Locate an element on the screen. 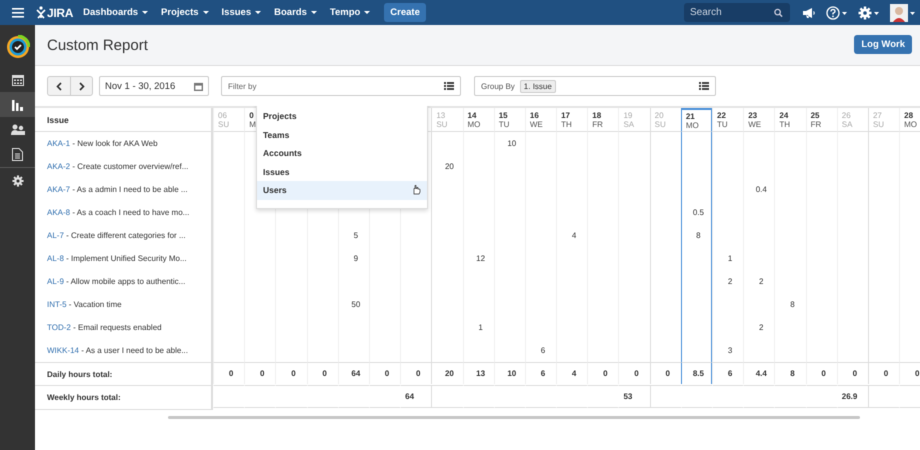  daily-total-cell: 10 is located at coordinates (509, 373).